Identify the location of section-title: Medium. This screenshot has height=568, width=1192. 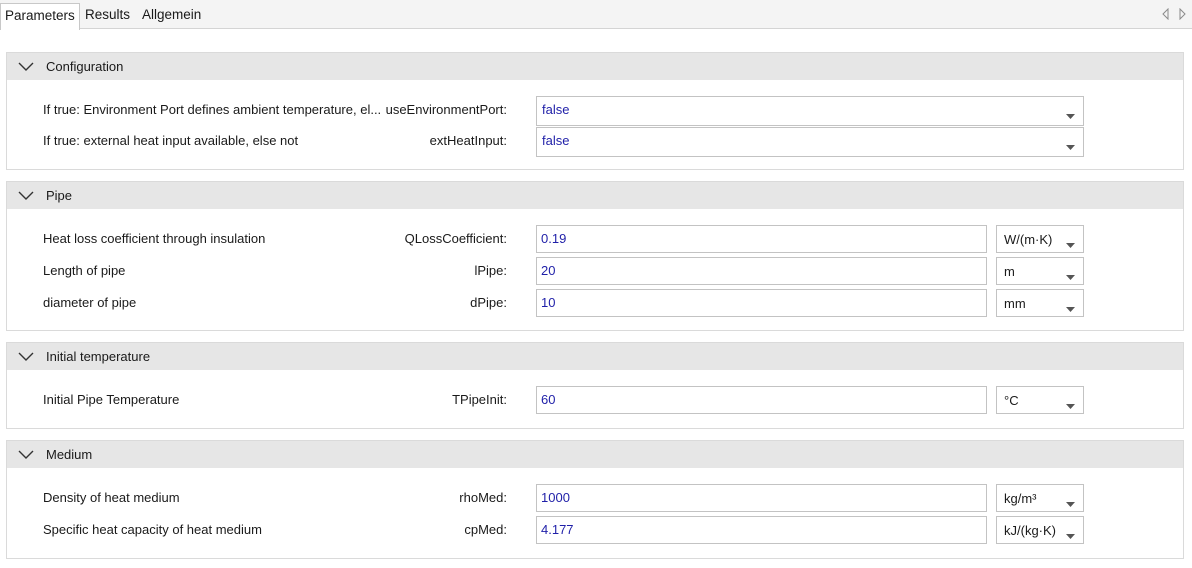
(69, 454).